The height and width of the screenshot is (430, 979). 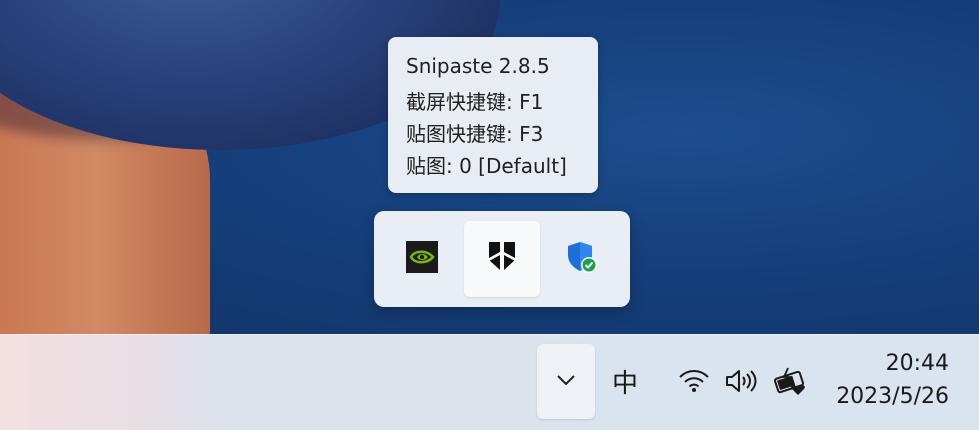 I want to click on chevron-down-icon, so click(x=566, y=381).